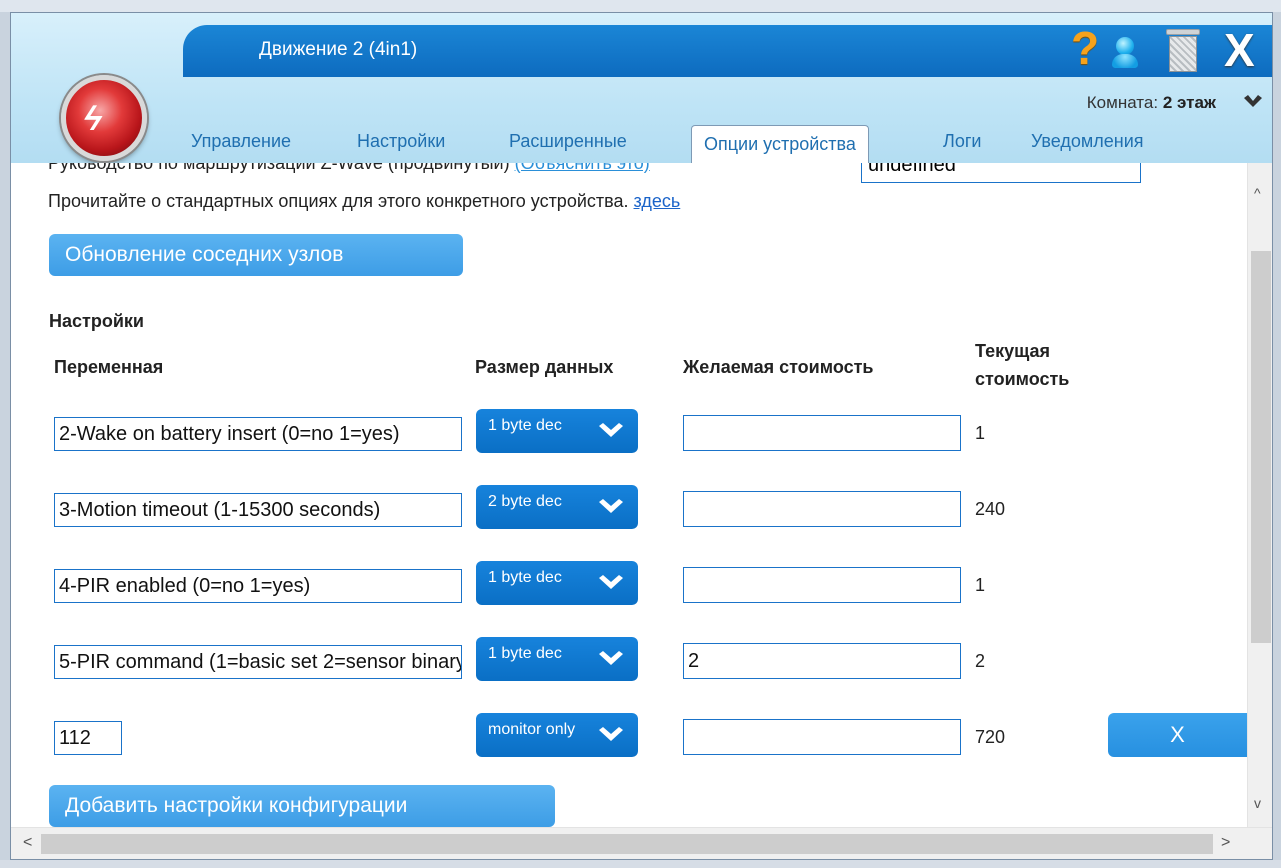 The image size is (1281, 868). I want to click on data-size-select: 2 byte dec, so click(557, 507).